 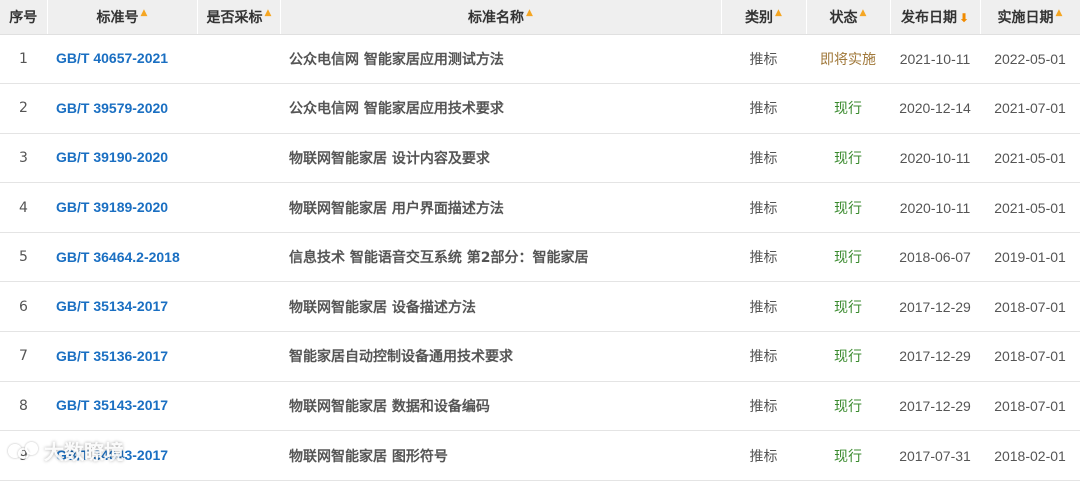 I want to click on cell-impl-date: 2018-07-01, so click(x=1030, y=405).